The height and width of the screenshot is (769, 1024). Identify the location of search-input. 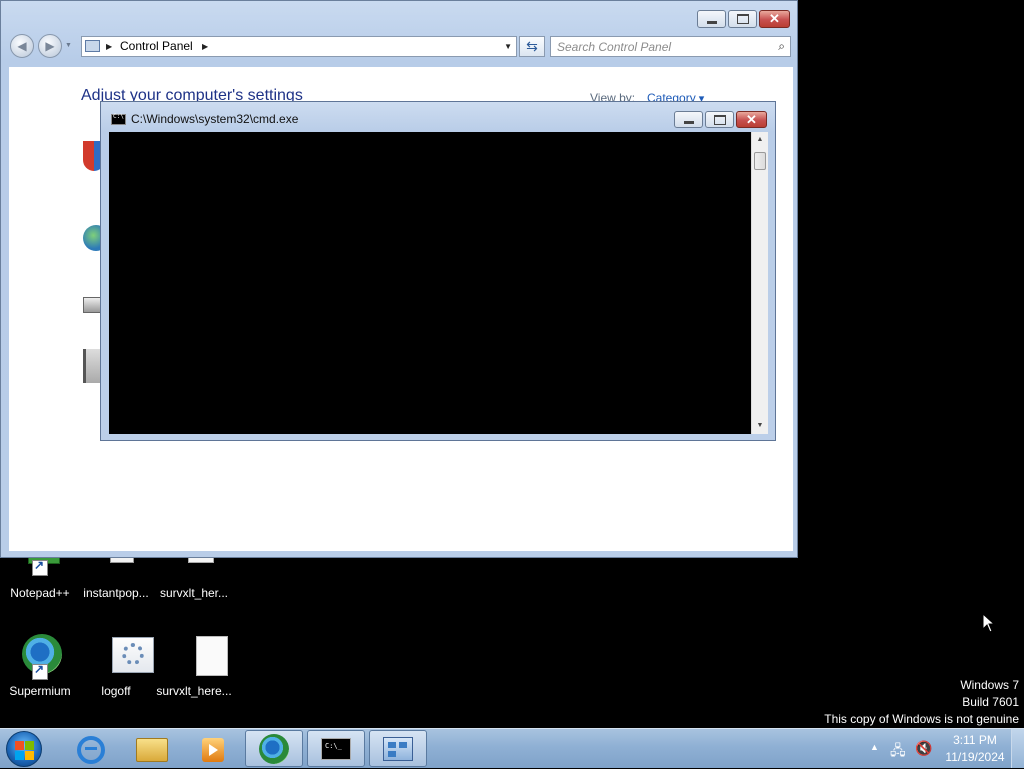
(659, 46).